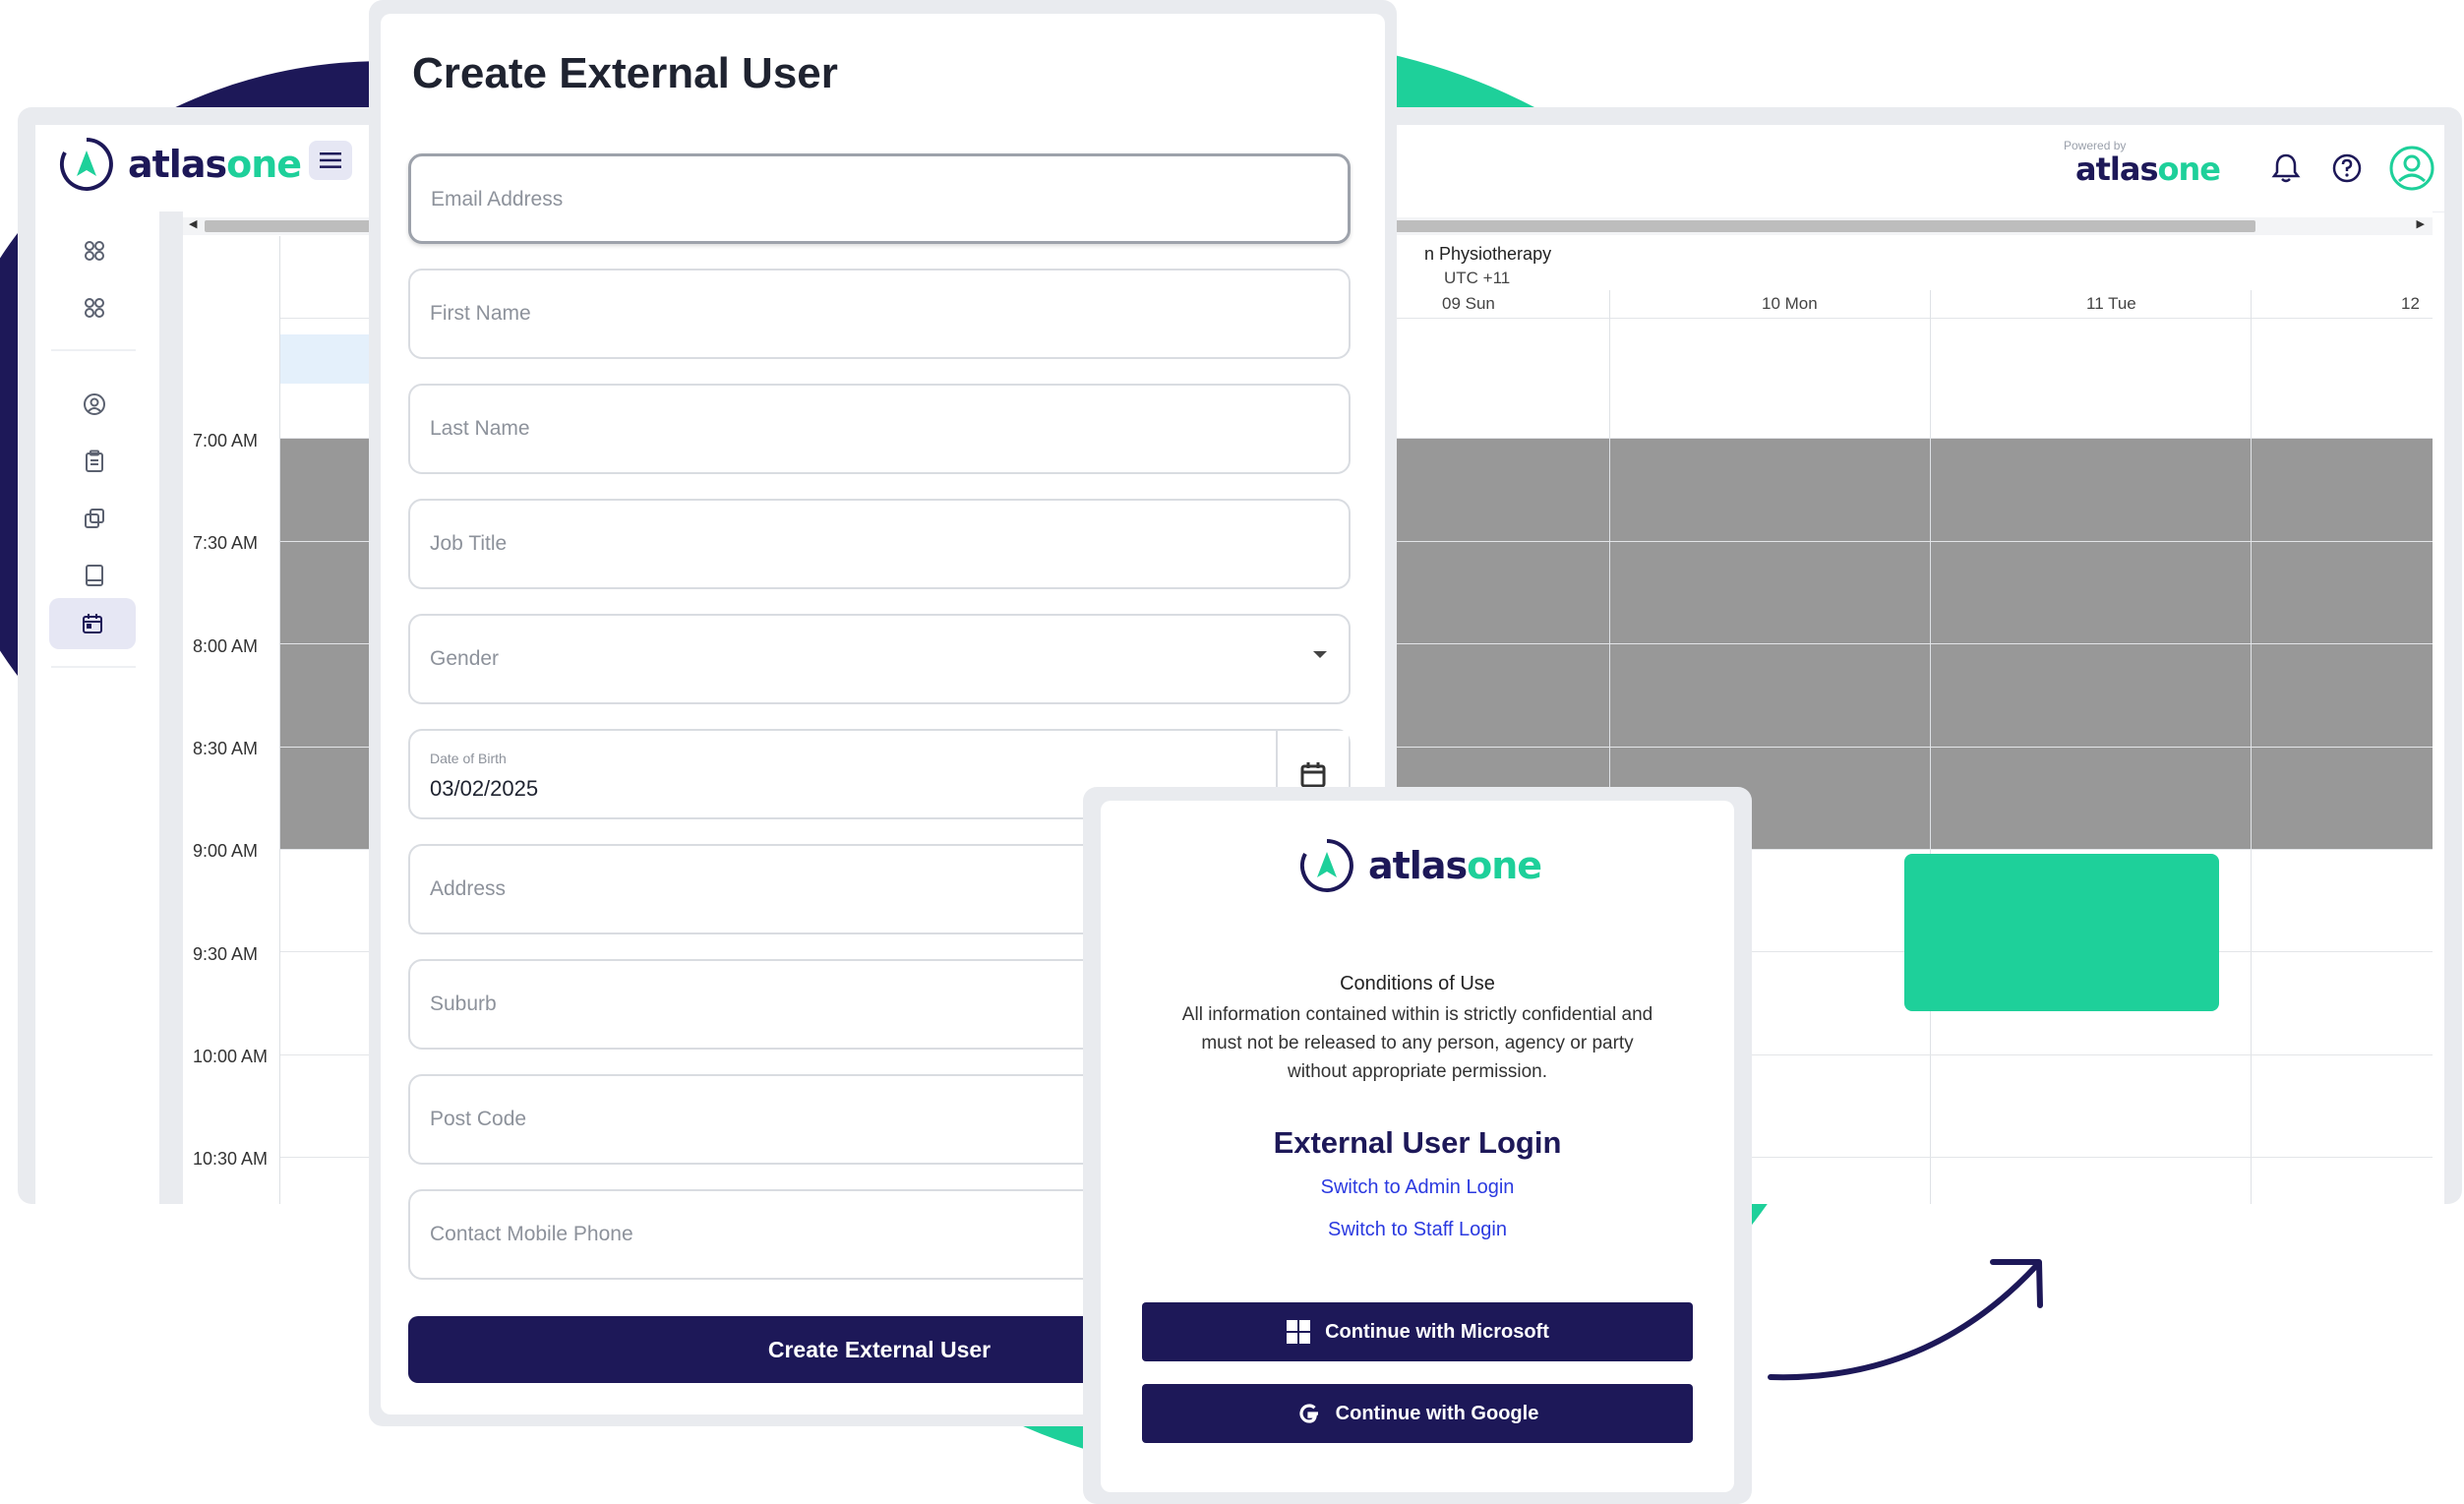  What do you see at coordinates (531, 1234) in the screenshot?
I see `mobile-phone-placeholder: Contact Mobile Phone` at bounding box center [531, 1234].